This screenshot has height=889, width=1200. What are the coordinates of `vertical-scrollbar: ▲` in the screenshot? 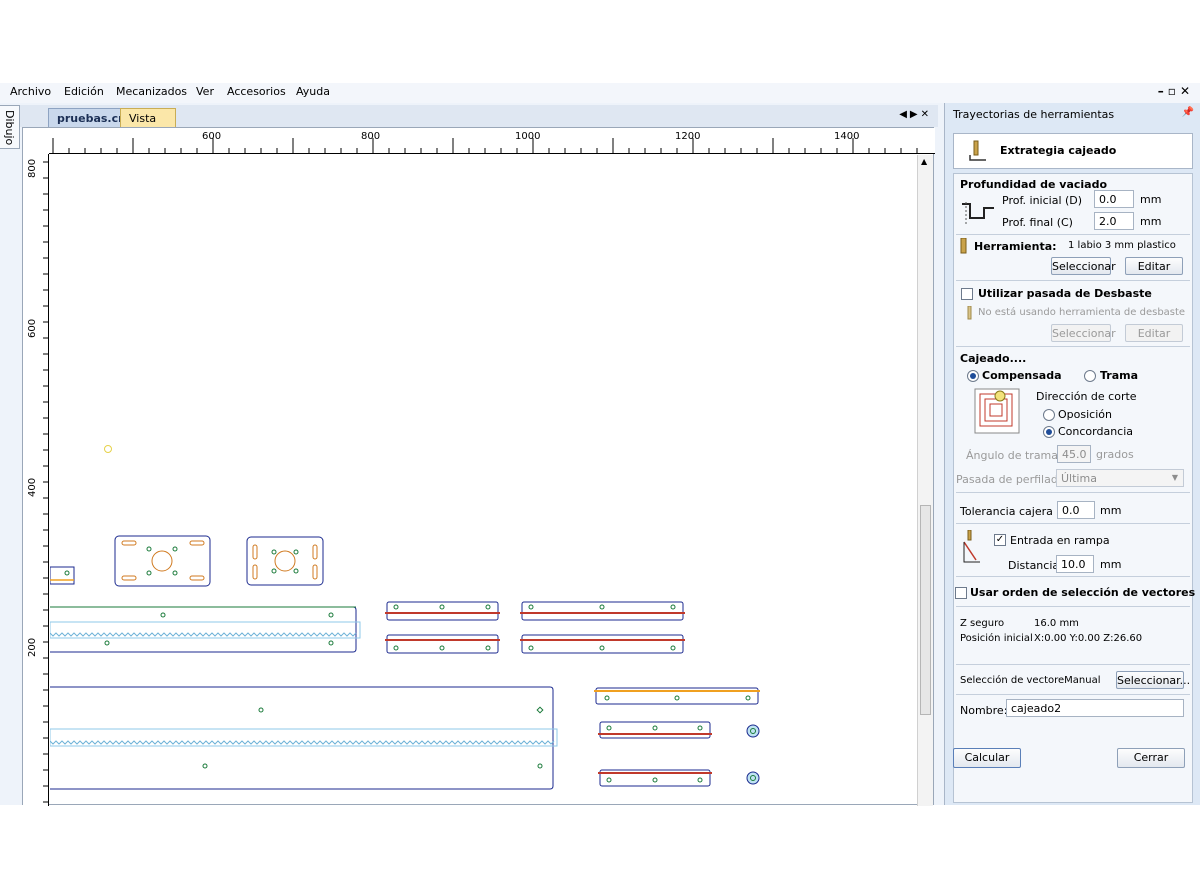 It's located at (925, 480).